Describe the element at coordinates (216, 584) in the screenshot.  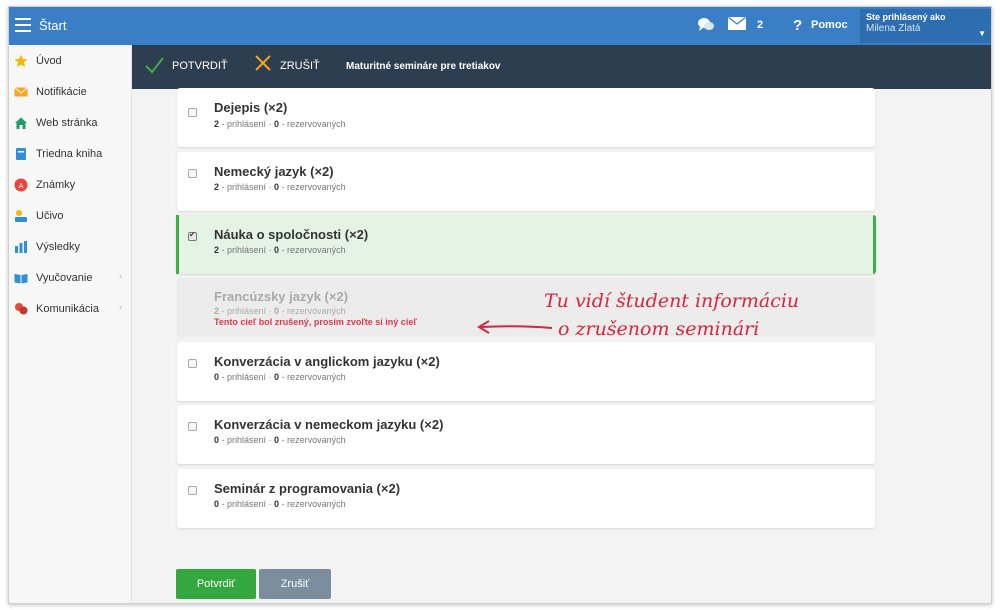
I see `confirm-button: Potvrdiť` at that location.